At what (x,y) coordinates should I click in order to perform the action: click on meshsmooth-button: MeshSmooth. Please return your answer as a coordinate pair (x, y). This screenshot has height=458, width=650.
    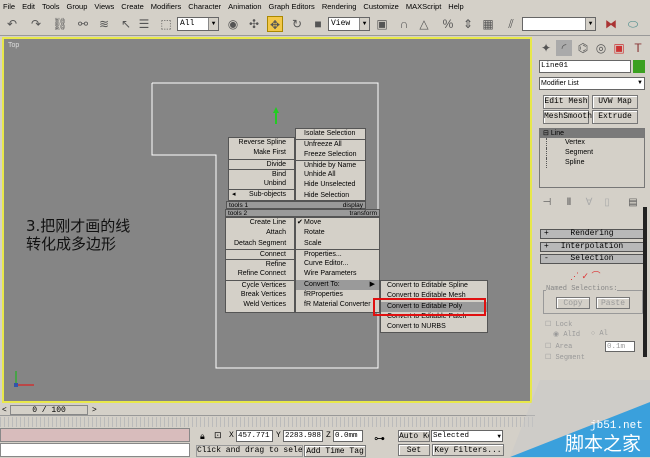
    Looking at the image, I should click on (567, 117).